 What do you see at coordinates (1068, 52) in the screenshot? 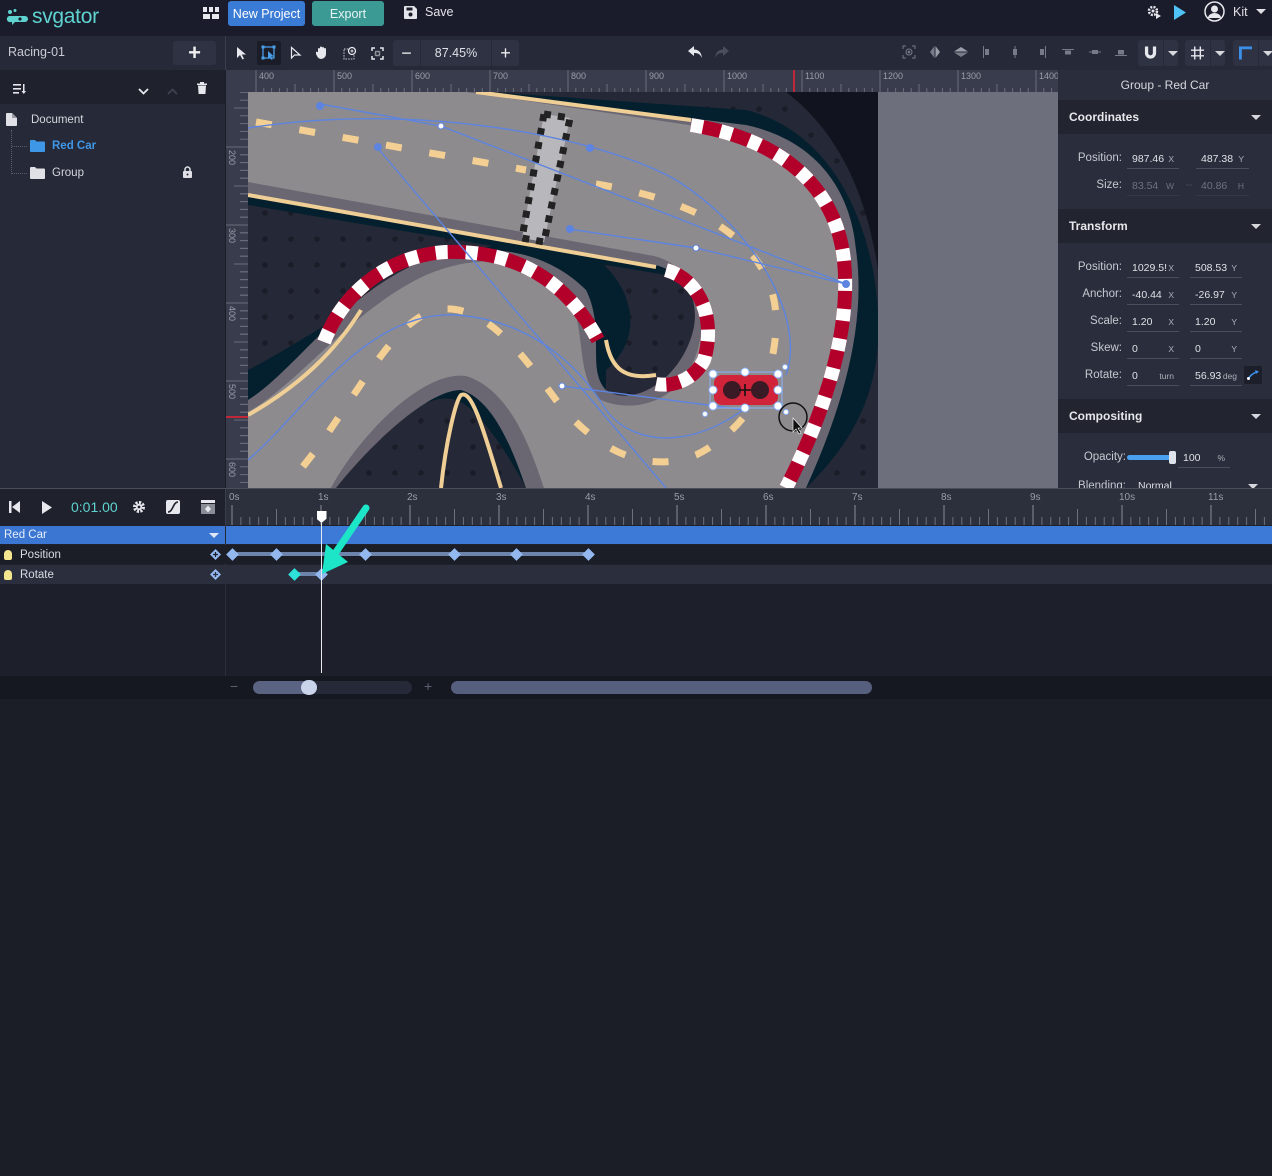
I see `align-top-button` at bounding box center [1068, 52].